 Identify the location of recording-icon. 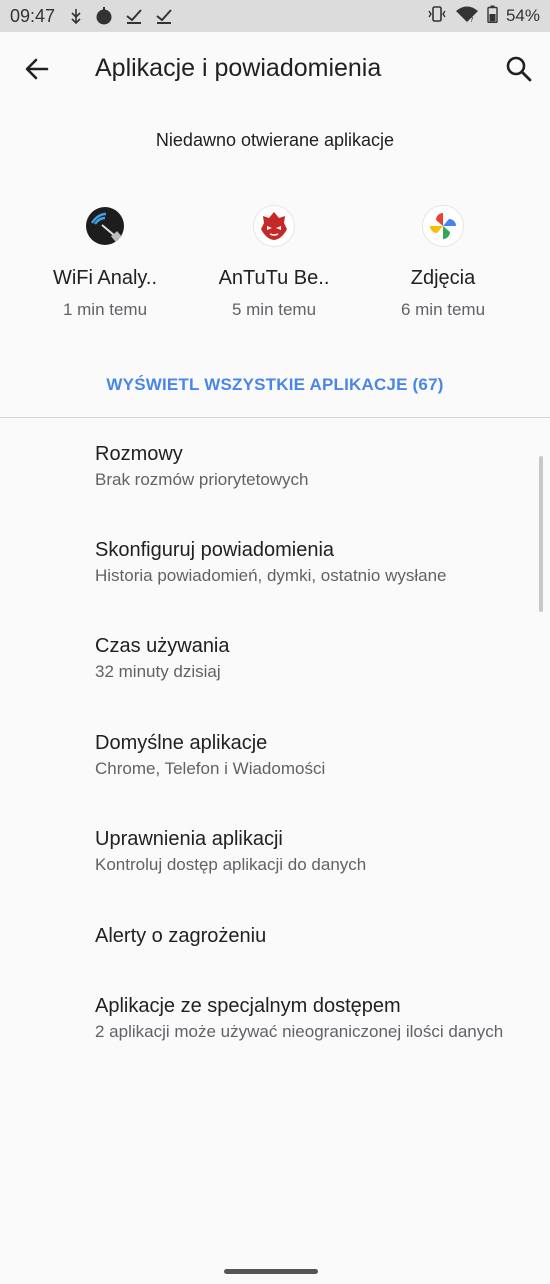
(104, 16).